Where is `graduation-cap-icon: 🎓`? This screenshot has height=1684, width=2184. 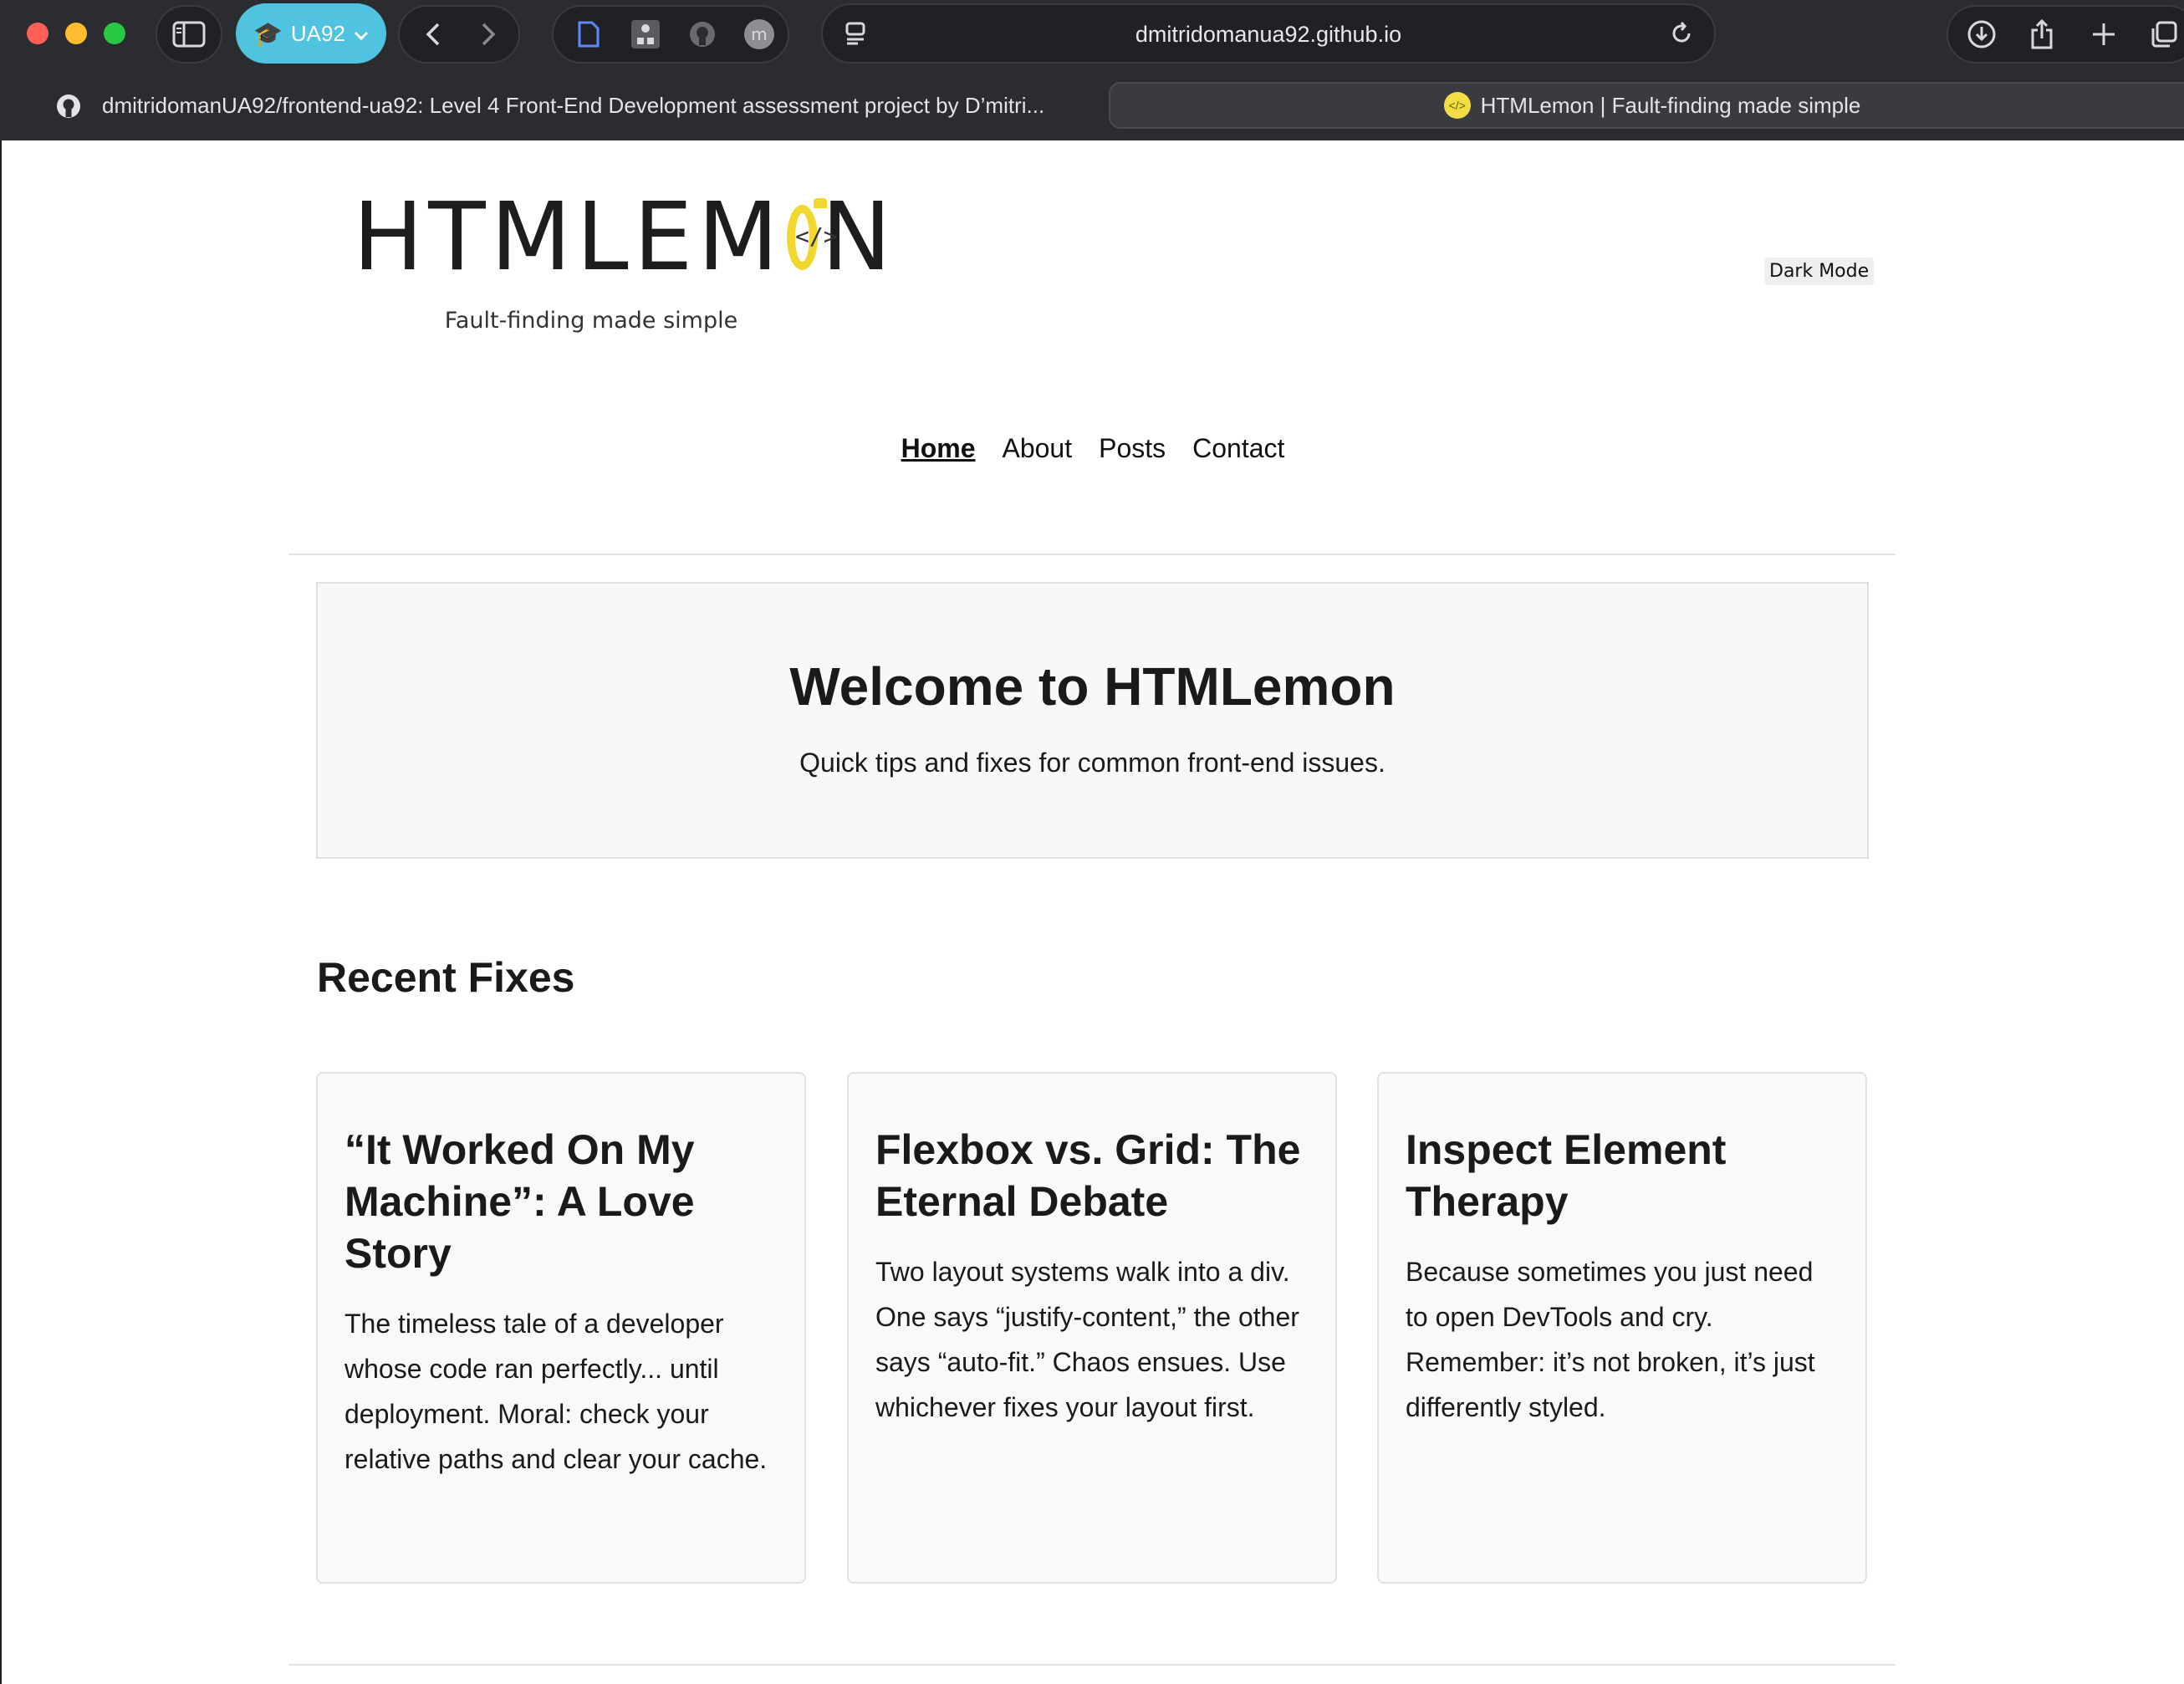
graduation-cap-icon: 🎓 is located at coordinates (268, 33).